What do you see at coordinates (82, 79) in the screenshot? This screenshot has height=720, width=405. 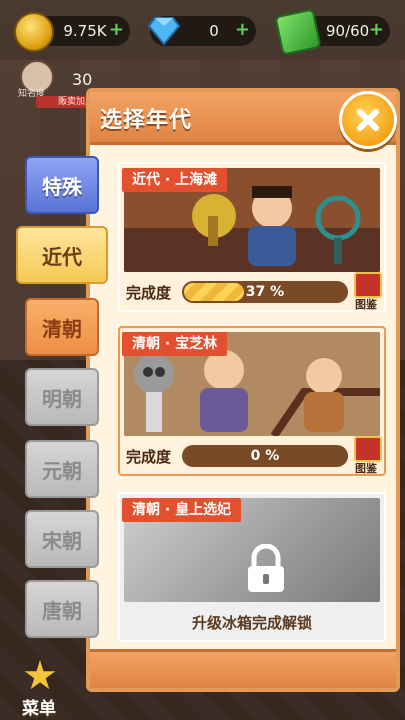 I see `reputation-value: 30` at bounding box center [82, 79].